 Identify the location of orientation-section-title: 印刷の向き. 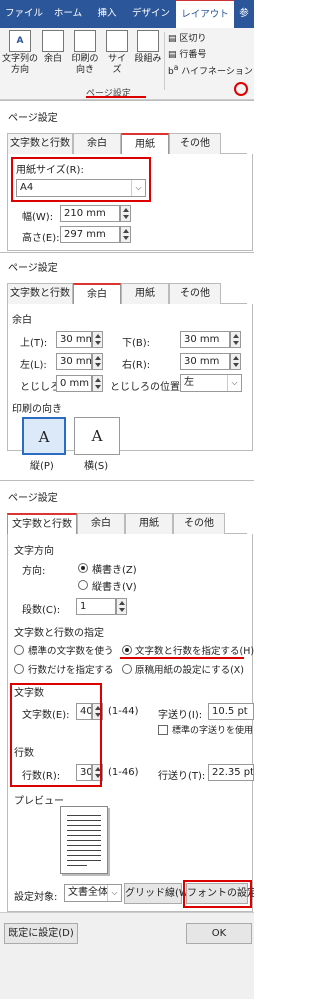
(37, 409).